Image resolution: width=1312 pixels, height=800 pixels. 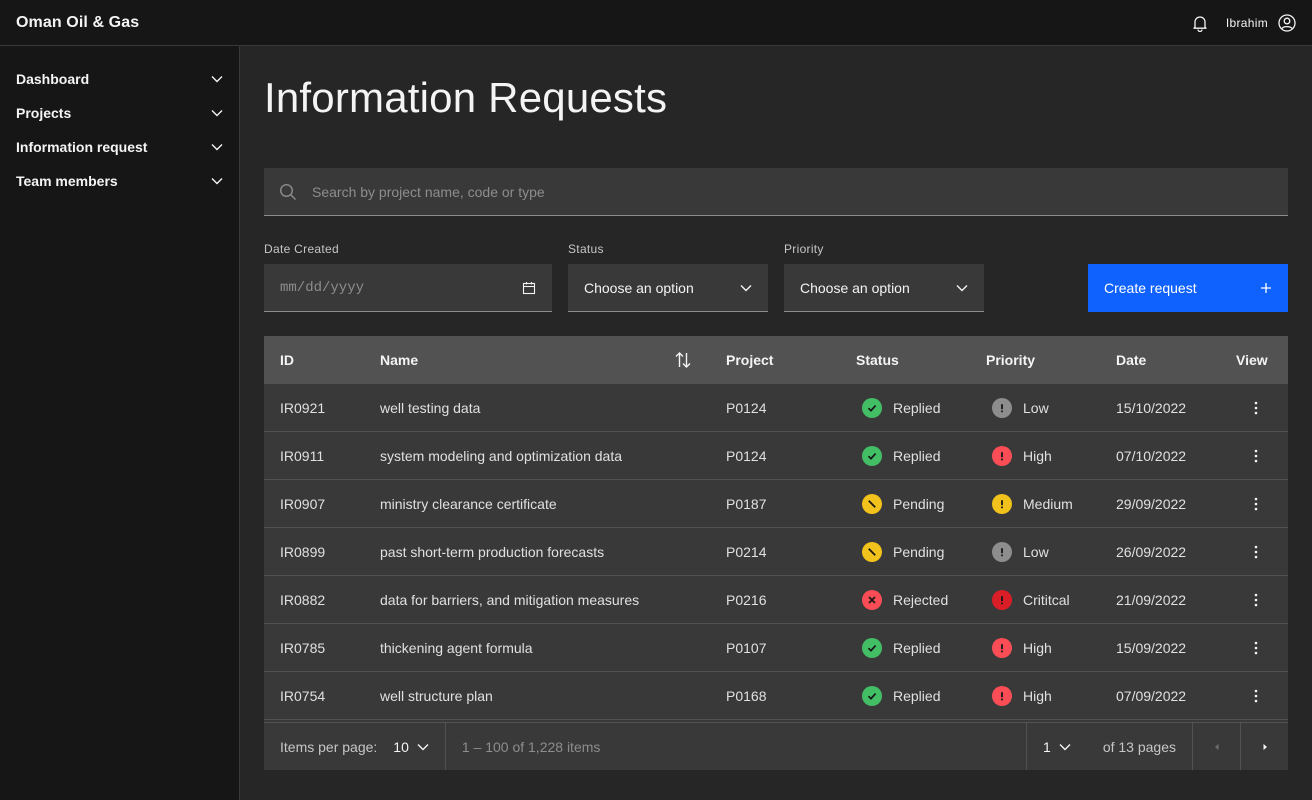 I want to click on items-per-page: Items per page: 10, so click(x=355, y=746).